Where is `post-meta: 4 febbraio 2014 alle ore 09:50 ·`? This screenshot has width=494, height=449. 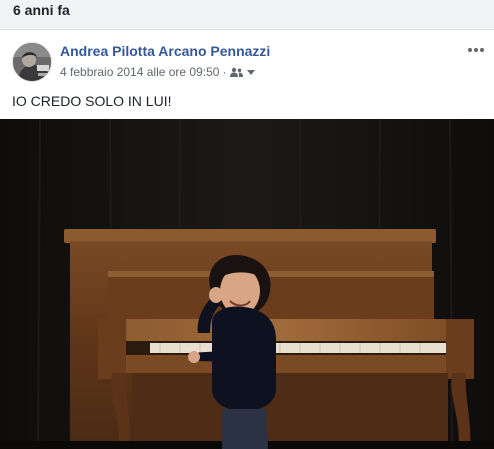
post-meta: 4 febbraio 2014 alle ore 09:50 · is located at coordinates (158, 72).